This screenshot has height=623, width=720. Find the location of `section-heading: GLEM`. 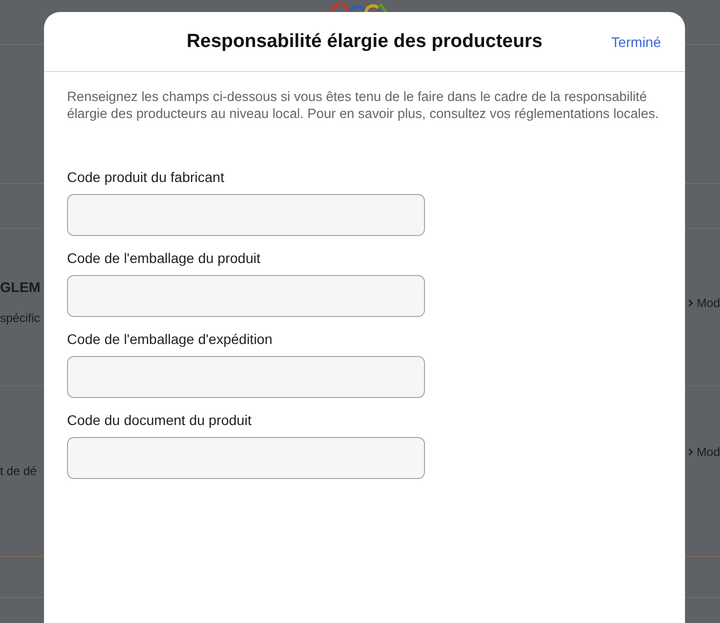

section-heading: GLEM is located at coordinates (20, 287).